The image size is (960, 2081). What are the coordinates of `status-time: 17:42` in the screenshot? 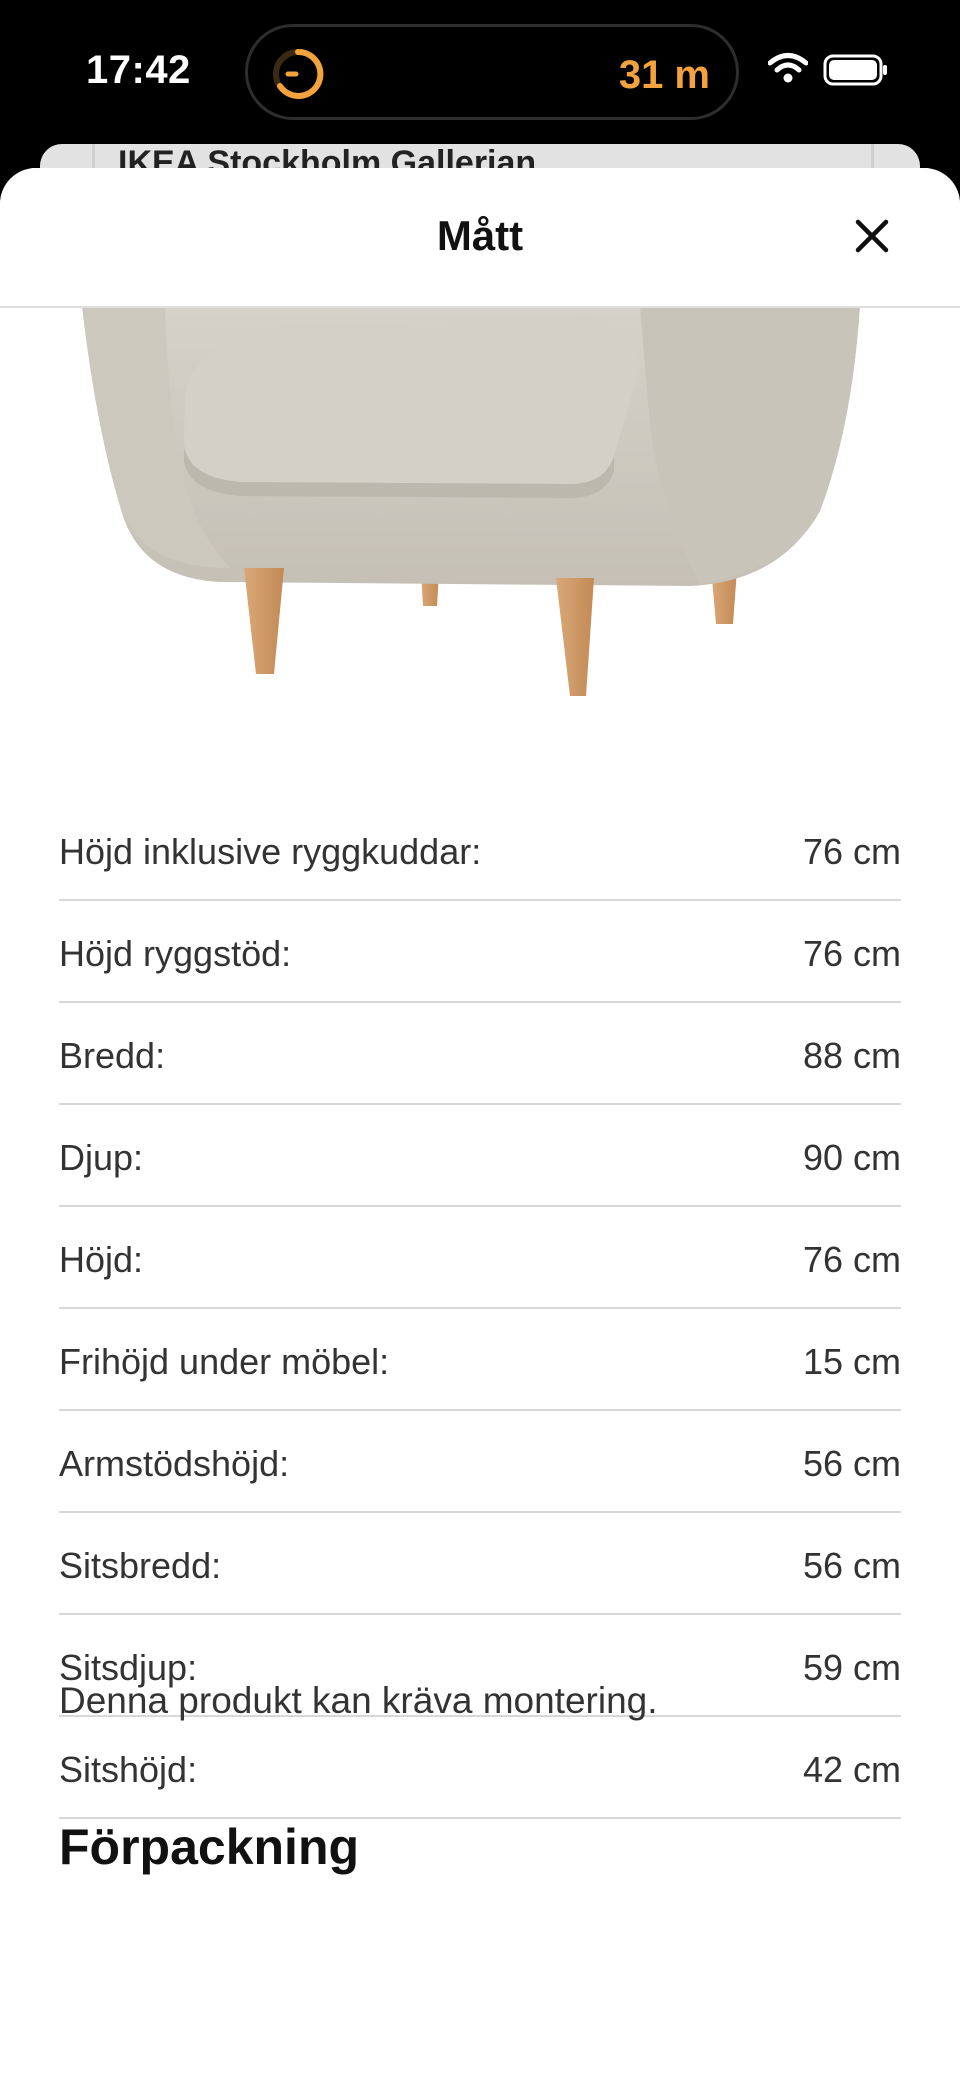 It's located at (138, 70).